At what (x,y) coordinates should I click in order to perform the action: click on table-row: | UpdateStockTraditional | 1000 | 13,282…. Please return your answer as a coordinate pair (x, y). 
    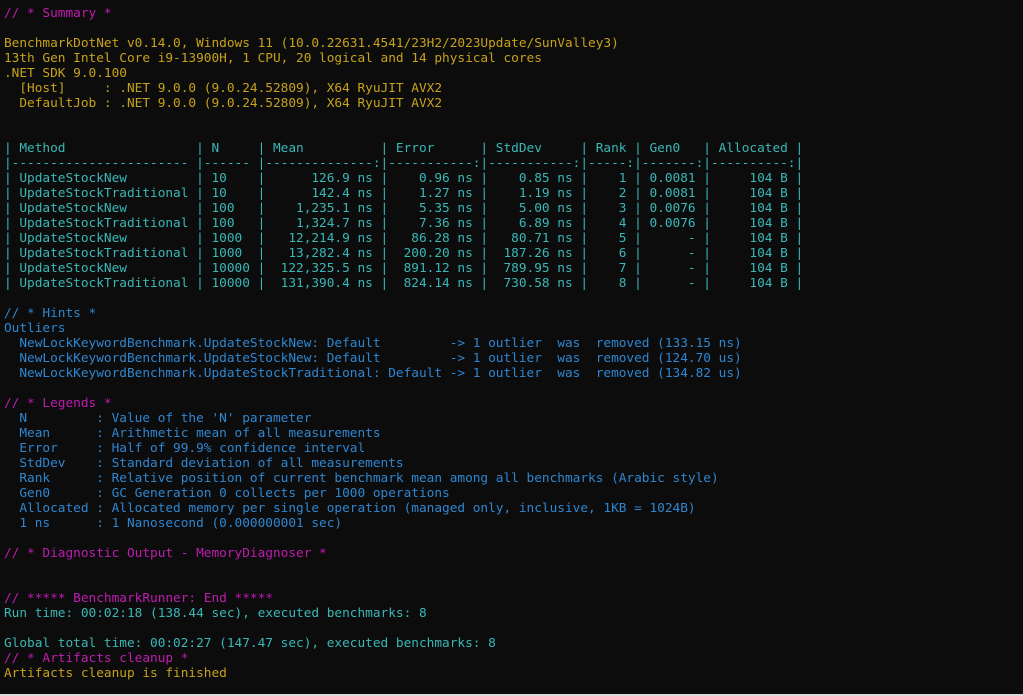
    Looking at the image, I should click on (404, 253).